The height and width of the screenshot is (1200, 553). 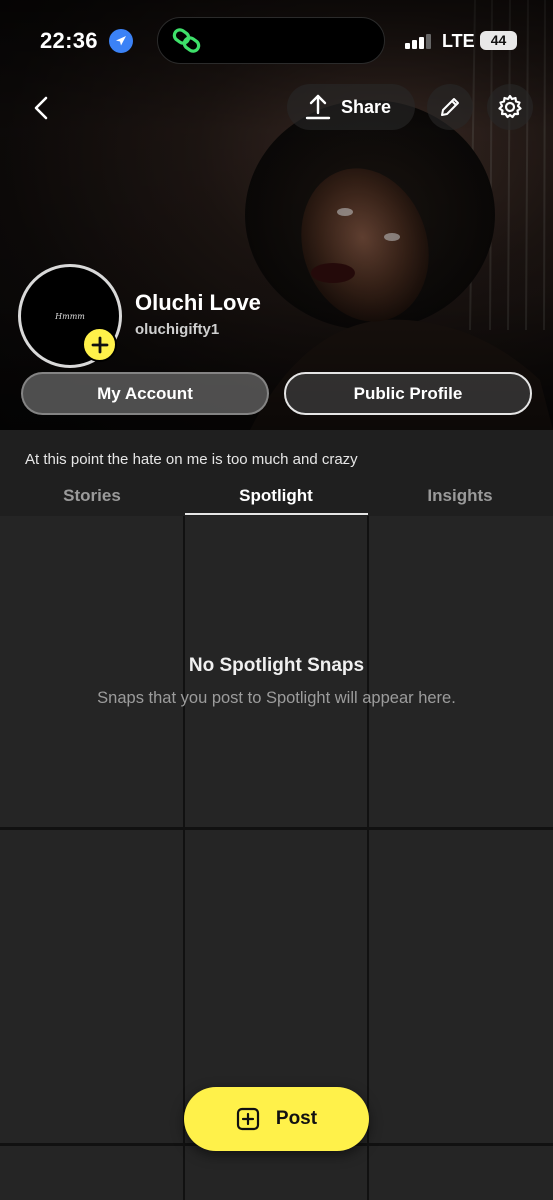 I want to click on avatar-text: Hmmm, so click(x=70, y=316).